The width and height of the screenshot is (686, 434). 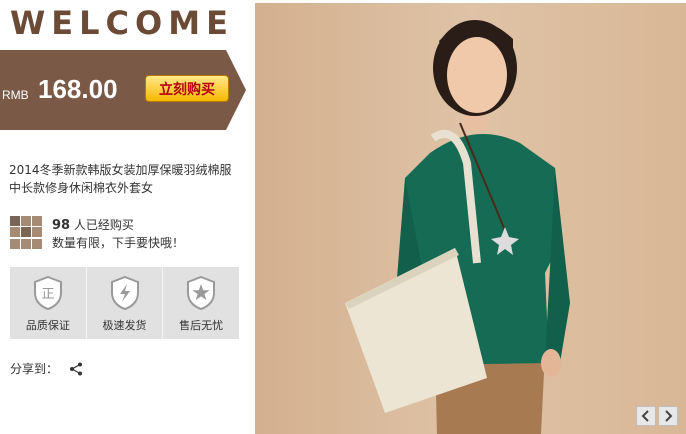 I want to click on guarantee-after-sales: 售后无忧, so click(x=201, y=303).